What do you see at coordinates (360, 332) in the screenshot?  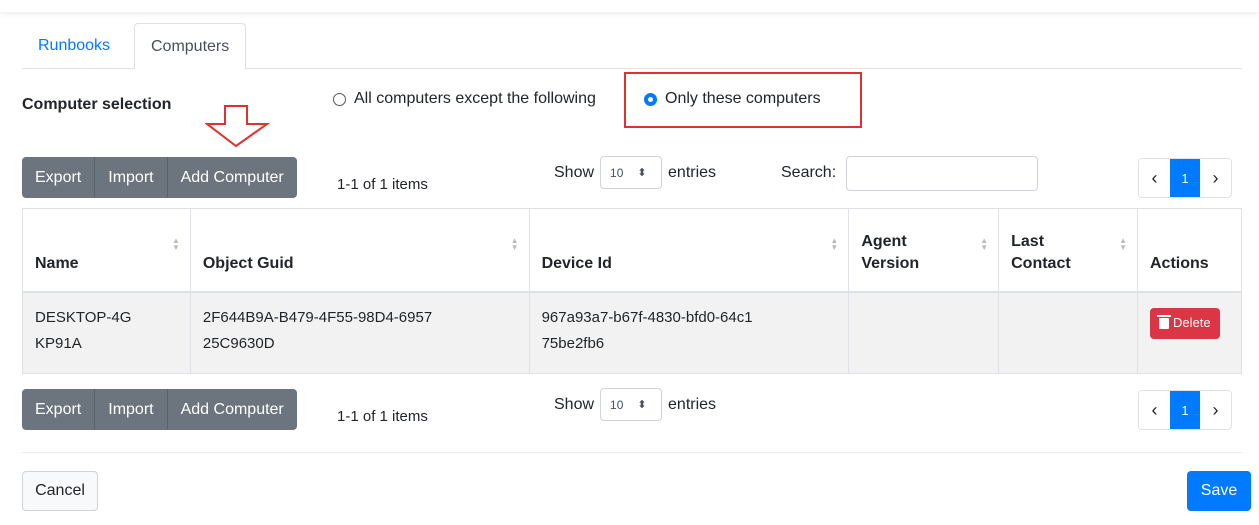 I see `cell-object-guid: 2F644B9A-B479-4F55-98D4-695725C9630D` at bounding box center [360, 332].